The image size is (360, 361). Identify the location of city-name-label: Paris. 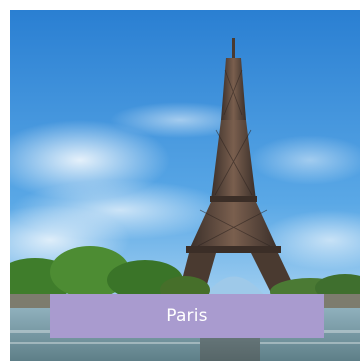
(187, 316).